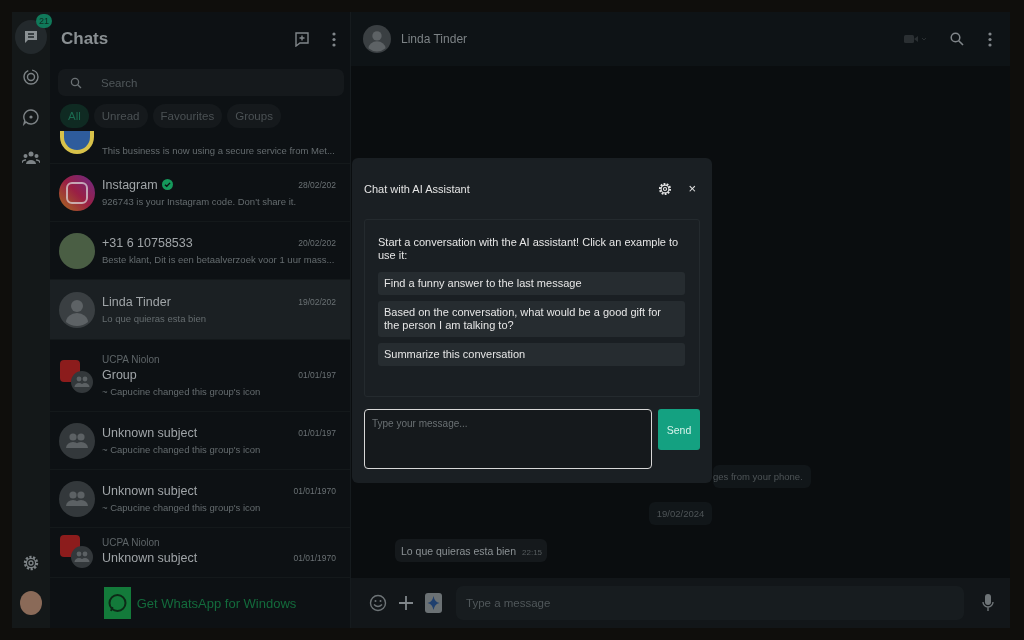 This screenshot has width=1024, height=640. Describe the element at coordinates (434, 39) in the screenshot. I see `contact-name: Linda Tinder` at that location.